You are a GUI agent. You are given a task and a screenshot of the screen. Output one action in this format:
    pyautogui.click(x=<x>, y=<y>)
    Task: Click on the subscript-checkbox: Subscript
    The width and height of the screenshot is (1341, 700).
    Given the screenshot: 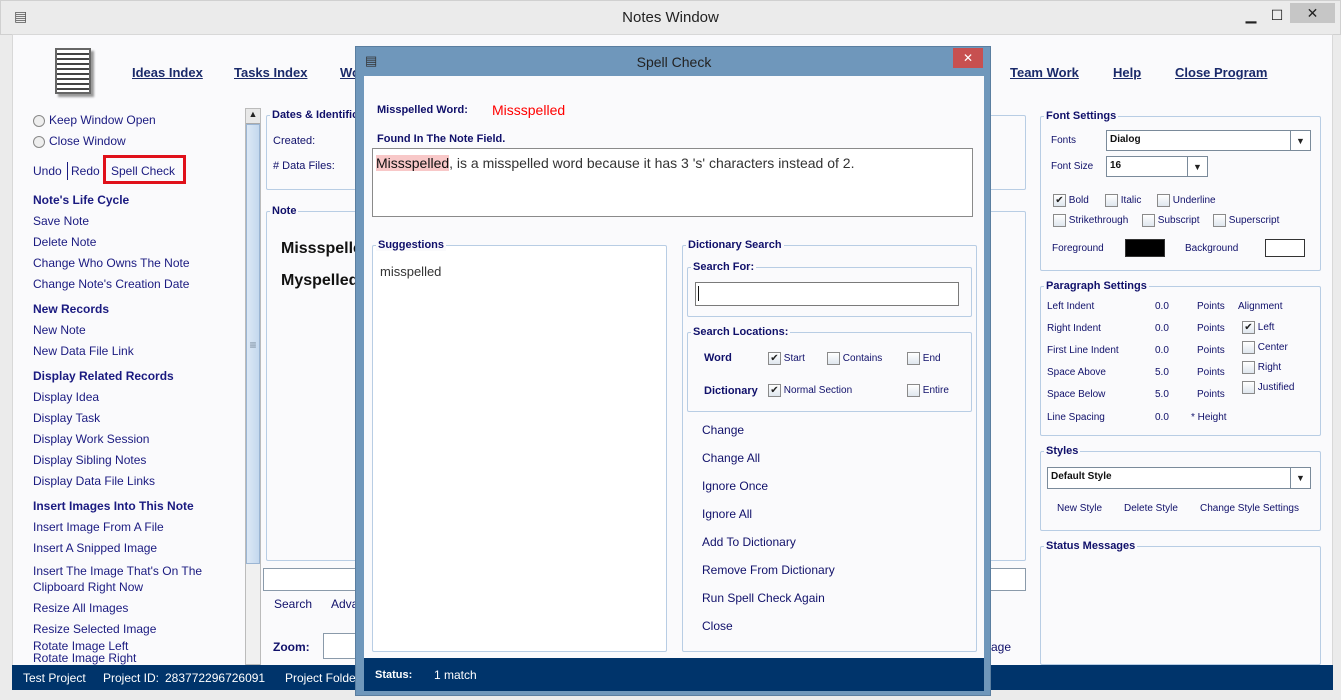 What is the action you would take?
    pyautogui.click(x=1170, y=220)
    